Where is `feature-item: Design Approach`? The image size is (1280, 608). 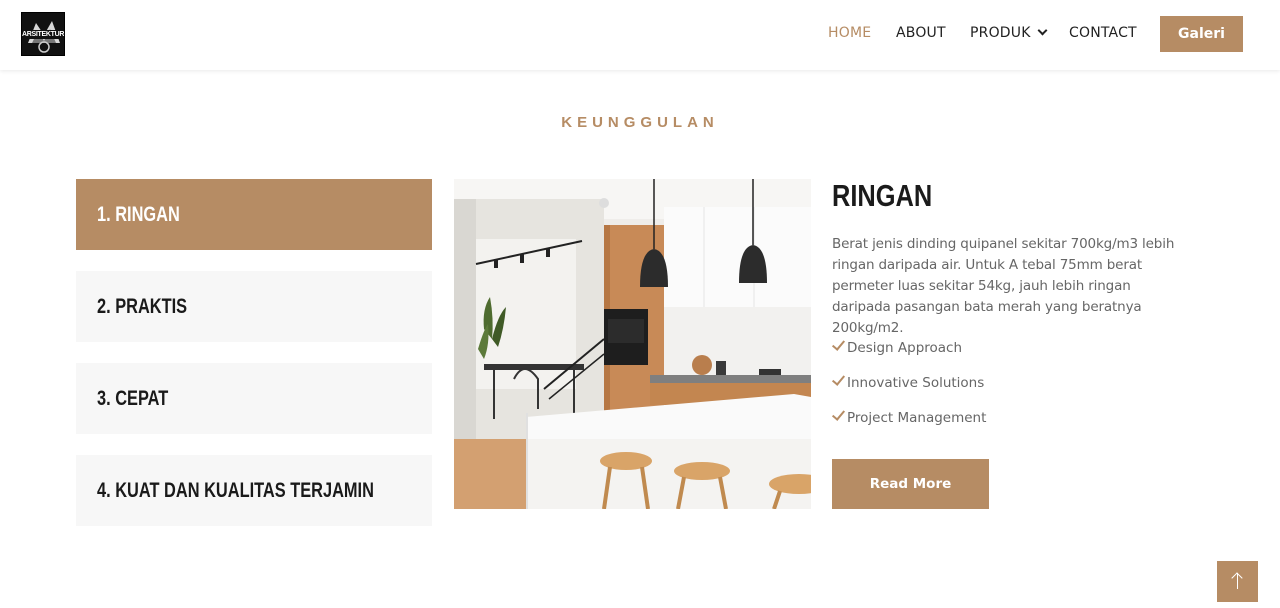
feature-item: Design Approach is located at coordinates (897, 346).